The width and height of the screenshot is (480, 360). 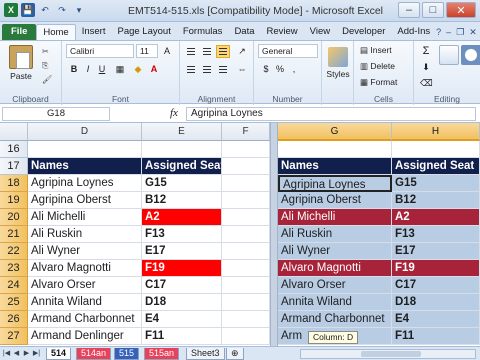 I want to click on borders-icon: ▦, so click(x=120, y=69).